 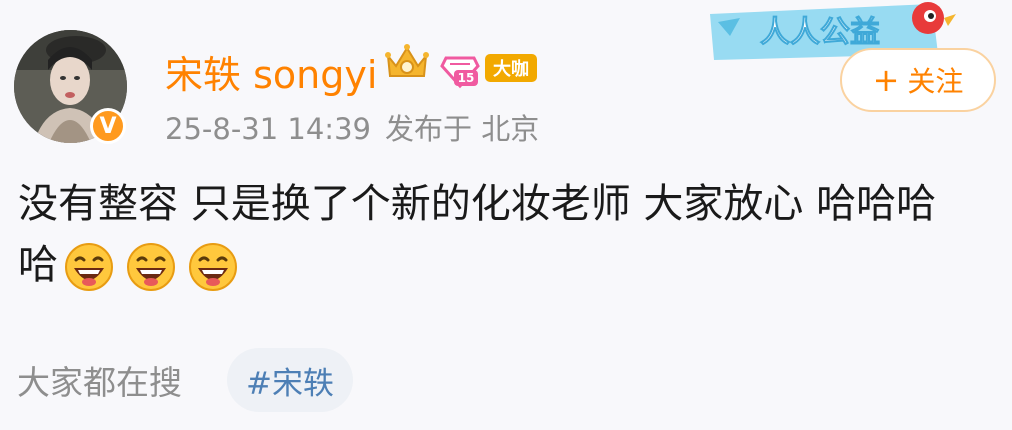 I want to click on banner-text: 人人公益, so click(x=820, y=32).